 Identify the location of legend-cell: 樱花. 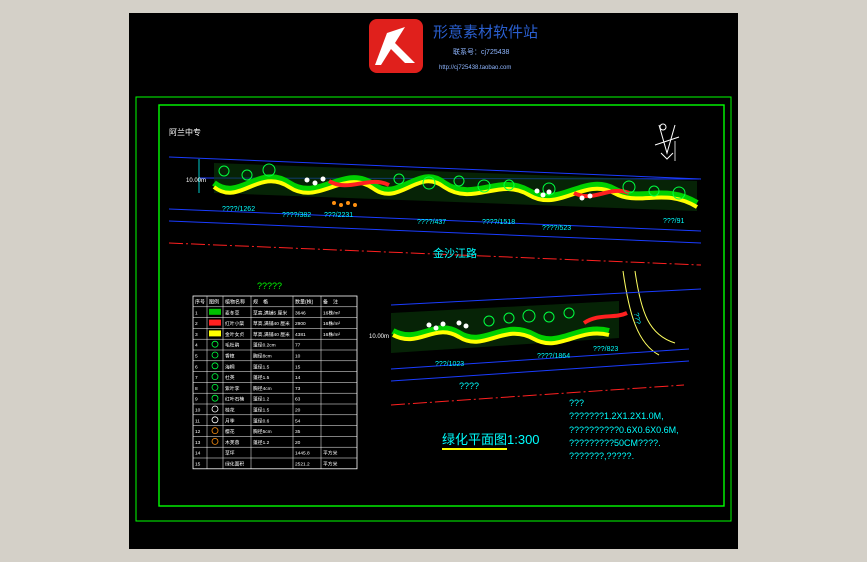
(230, 431).